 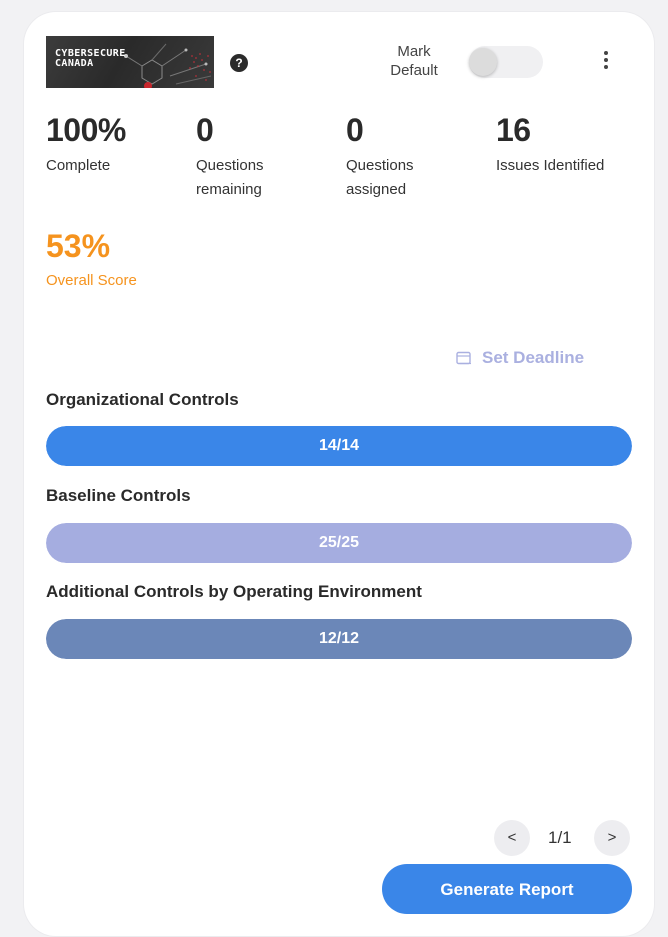 I want to click on stat-label: Issues Identified, so click(x=550, y=165).